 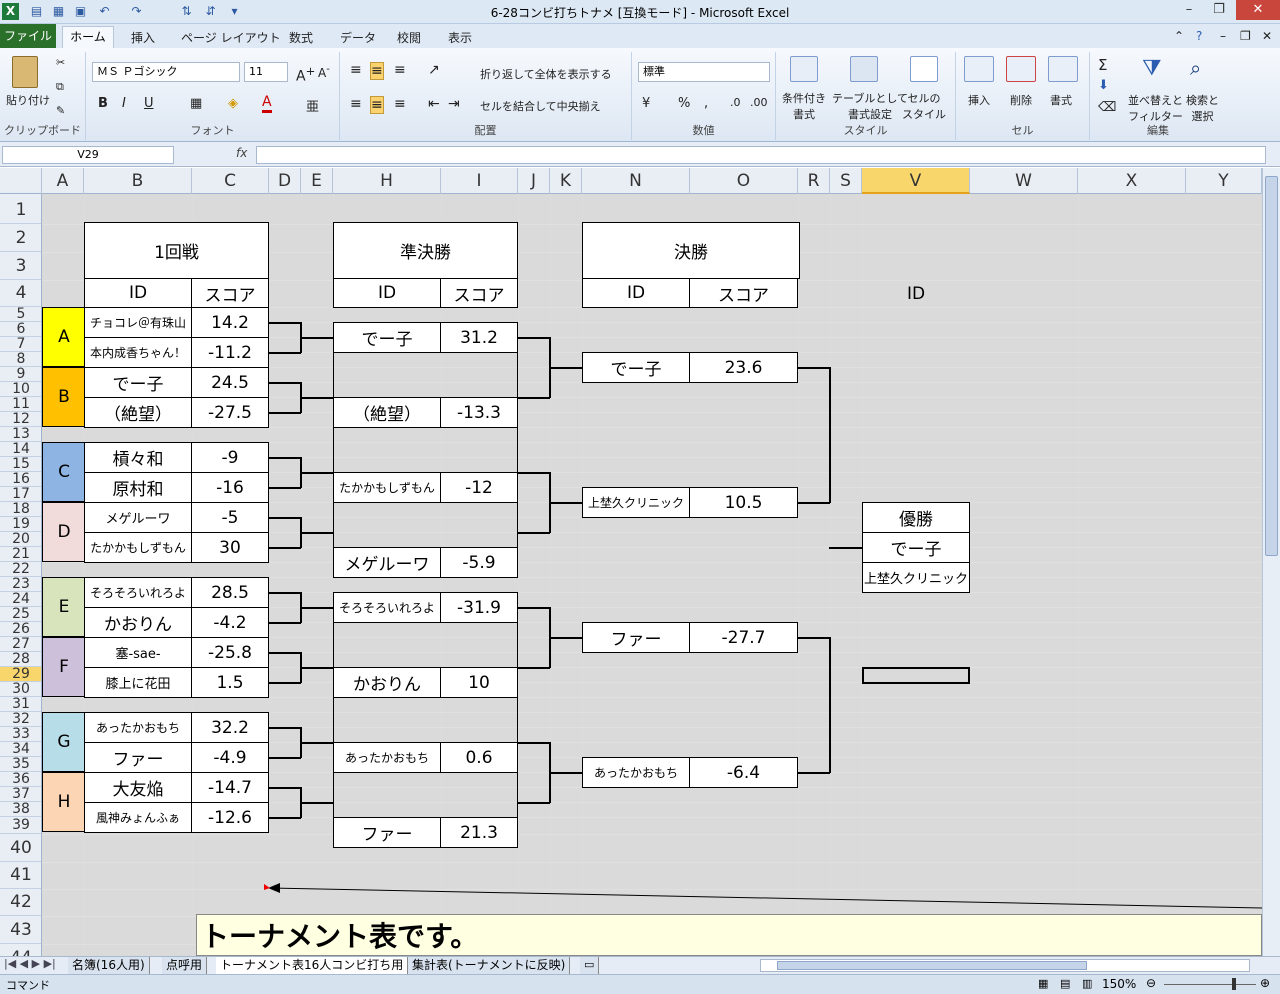 What do you see at coordinates (1245, 36) in the screenshot?
I see `doc-restore-button: ❐` at bounding box center [1245, 36].